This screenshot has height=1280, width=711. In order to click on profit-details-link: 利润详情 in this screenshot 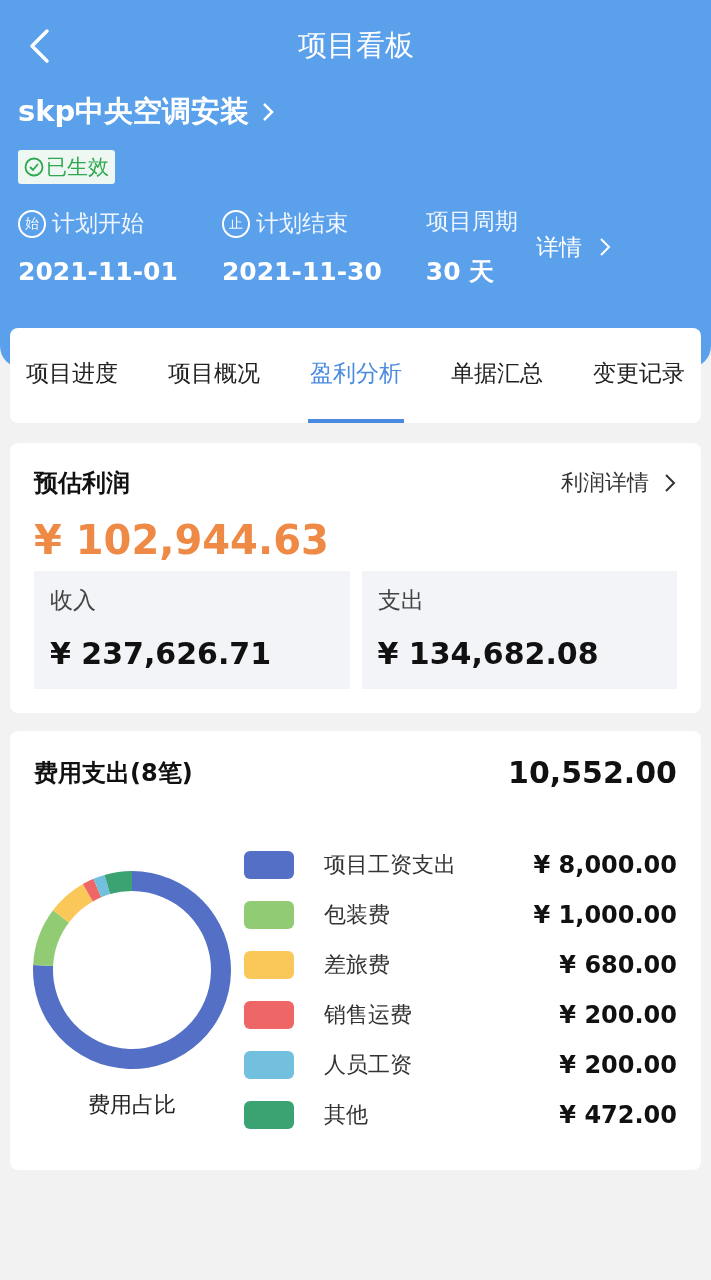, I will do `click(619, 483)`.